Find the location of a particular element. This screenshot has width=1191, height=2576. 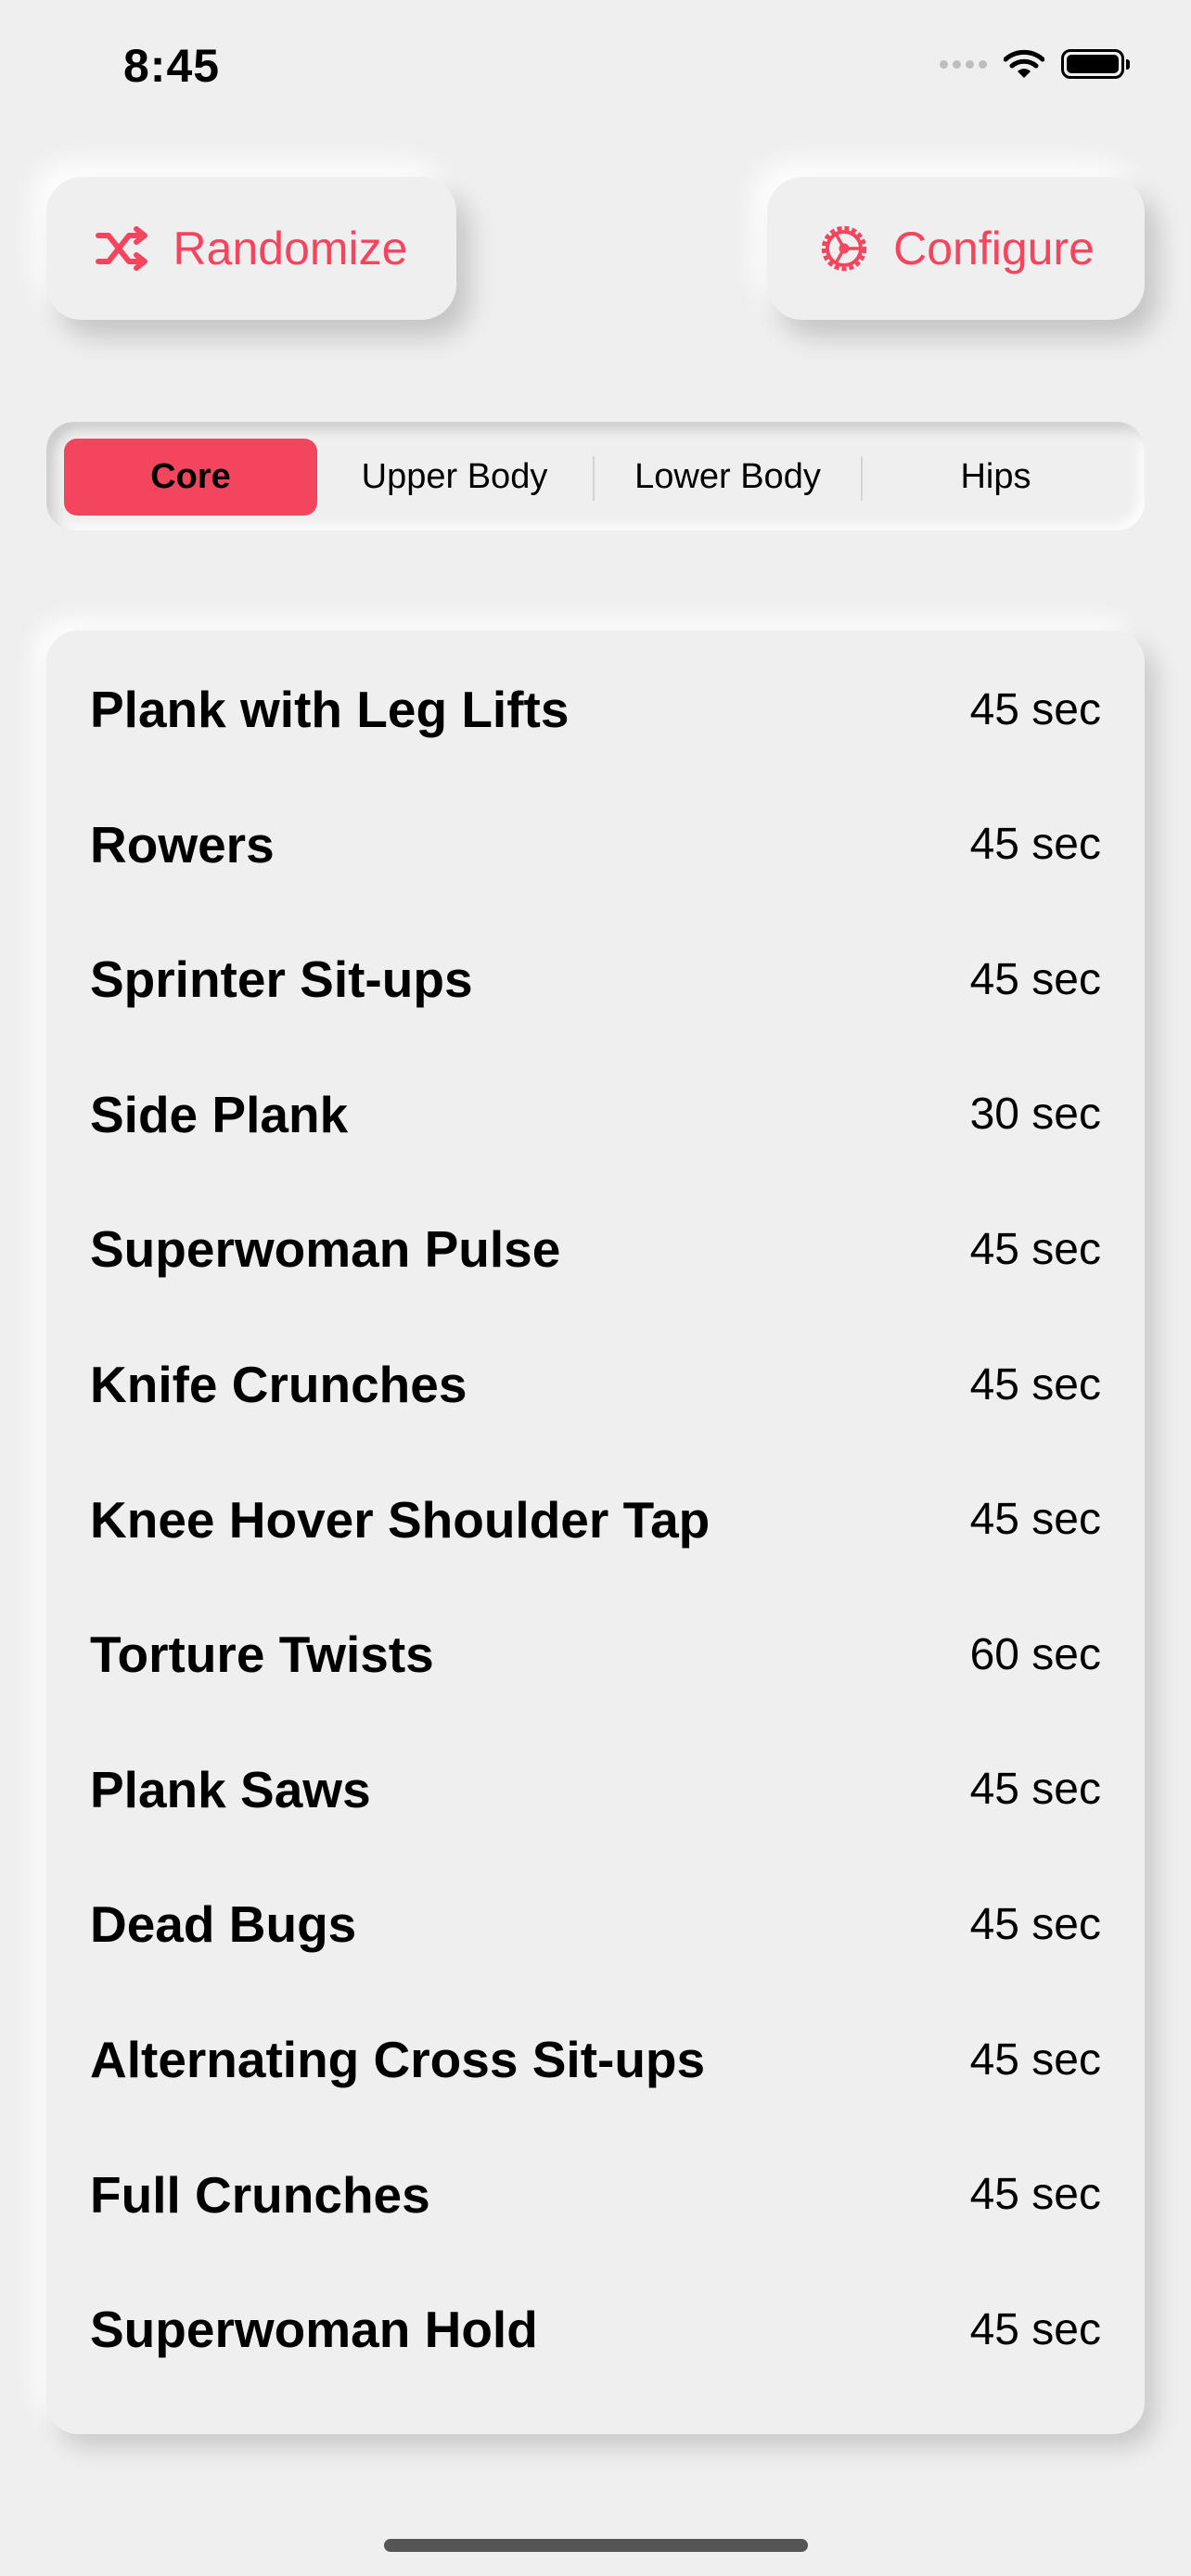

status-time: 8:45 is located at coordinates (172, 66).